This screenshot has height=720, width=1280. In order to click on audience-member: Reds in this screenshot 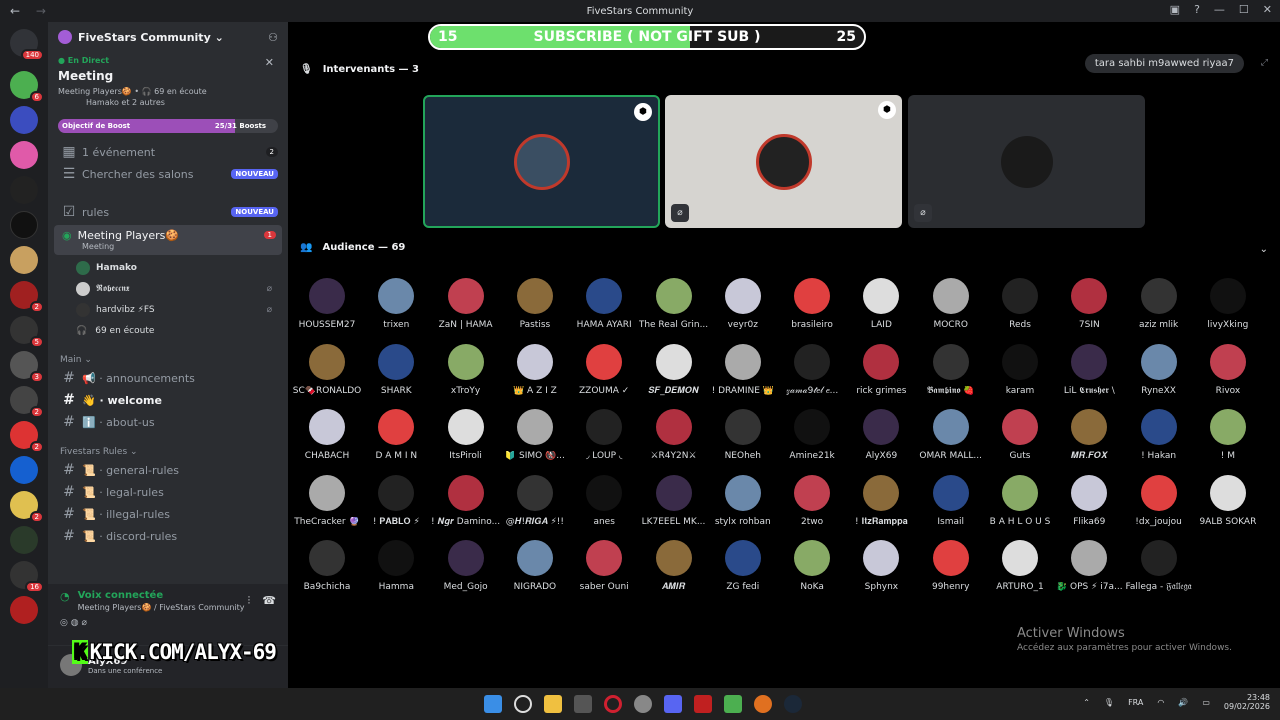, I will do `click(1020, 304)`.